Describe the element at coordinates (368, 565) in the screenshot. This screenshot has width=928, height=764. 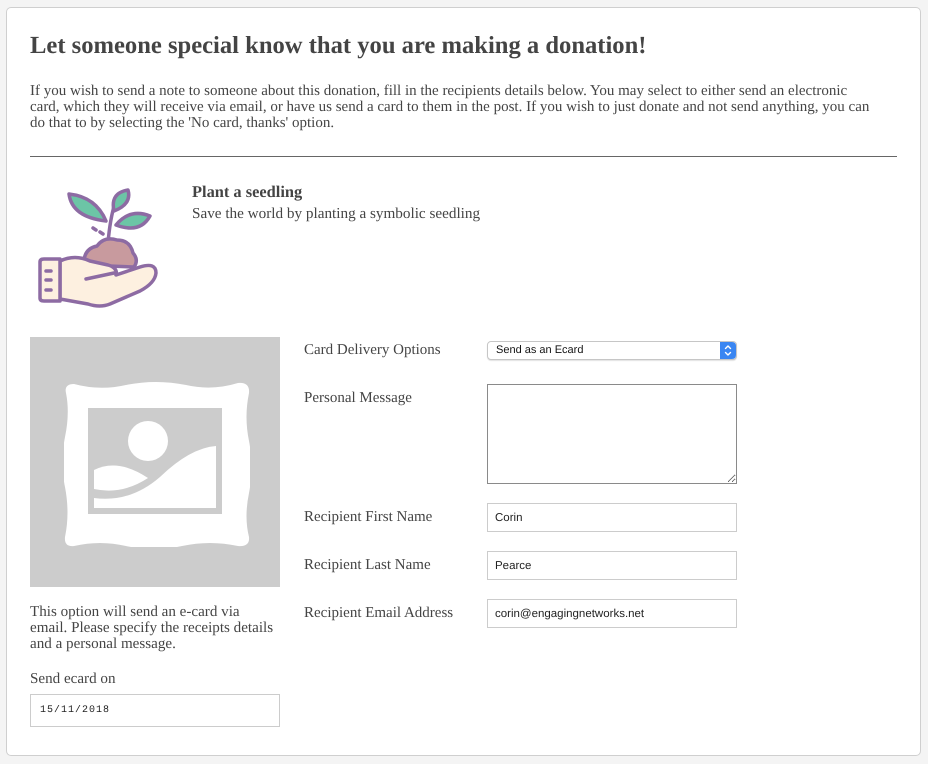
I see `field-label: Recipient Last Name` at that location.